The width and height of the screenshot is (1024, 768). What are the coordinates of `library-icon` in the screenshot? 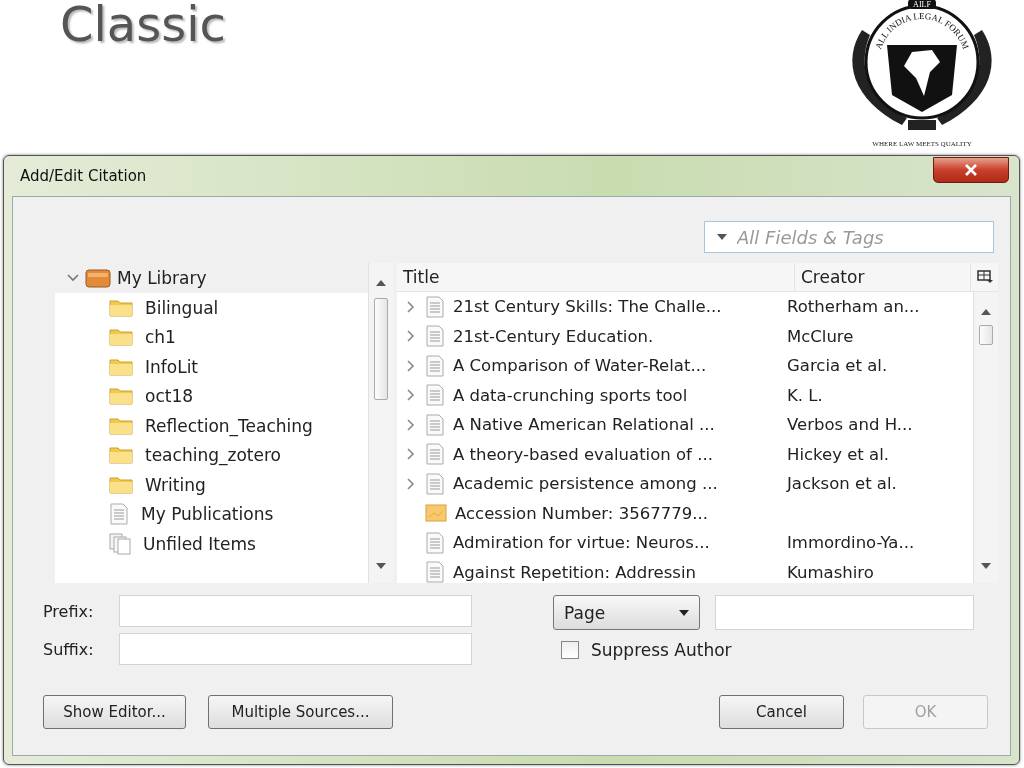 It's located at (98, 278).